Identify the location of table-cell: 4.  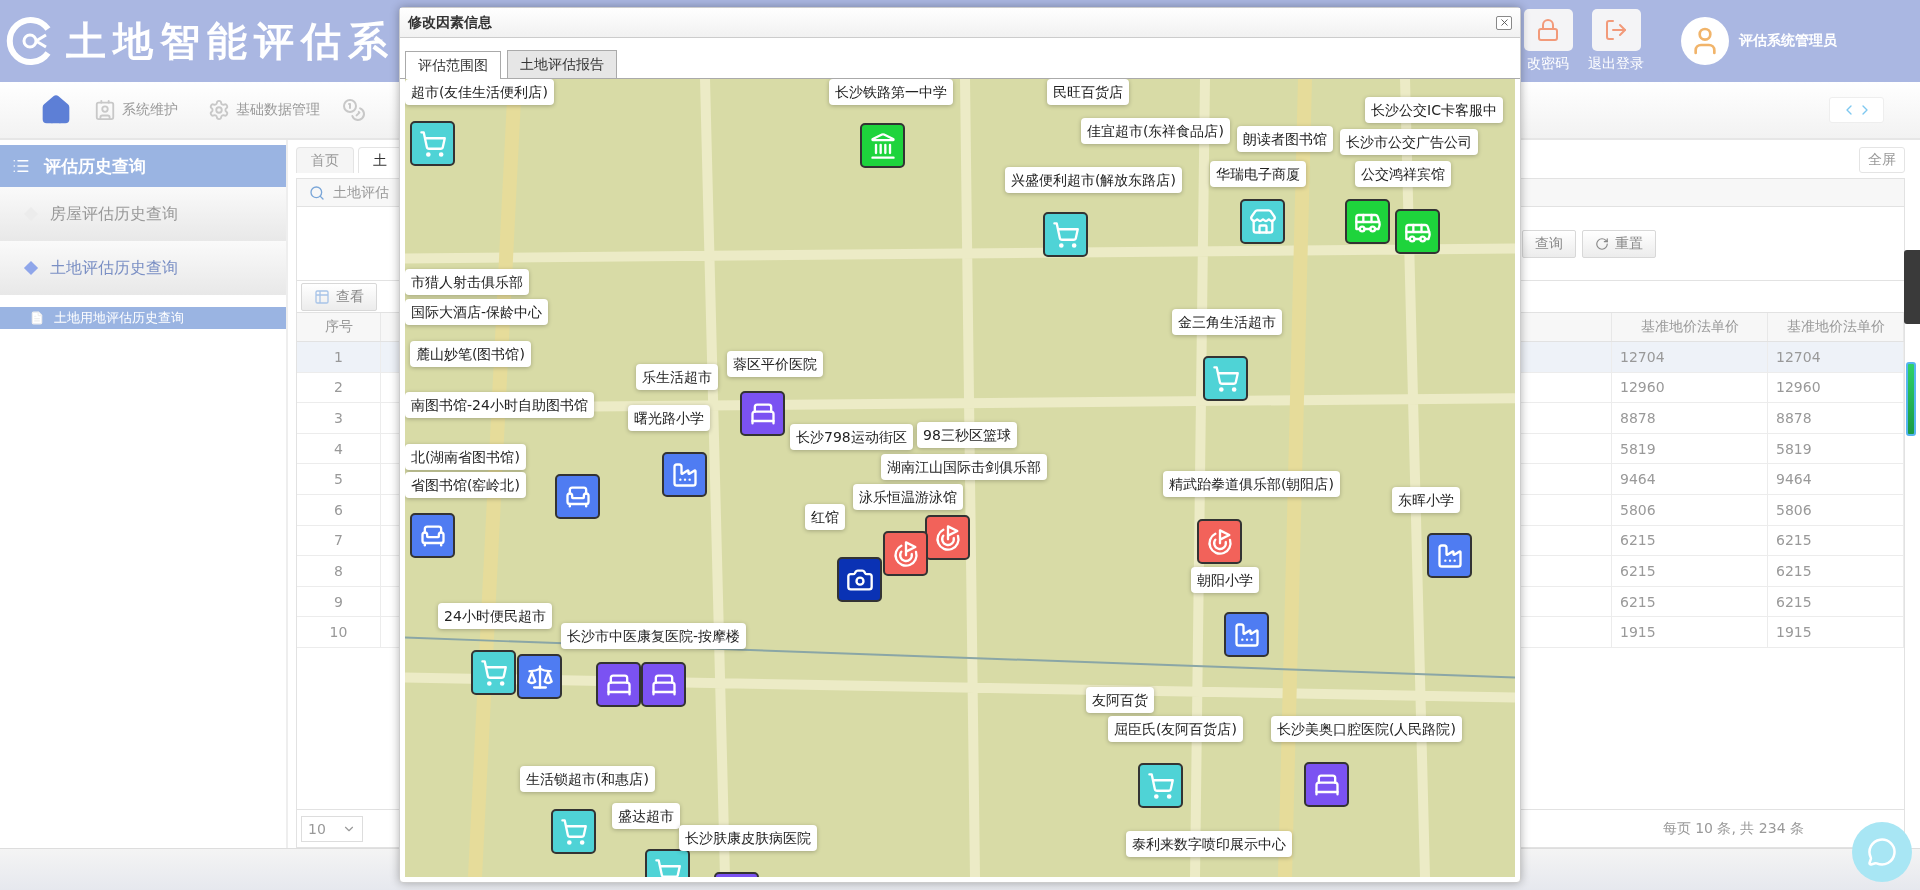
(339, 448).